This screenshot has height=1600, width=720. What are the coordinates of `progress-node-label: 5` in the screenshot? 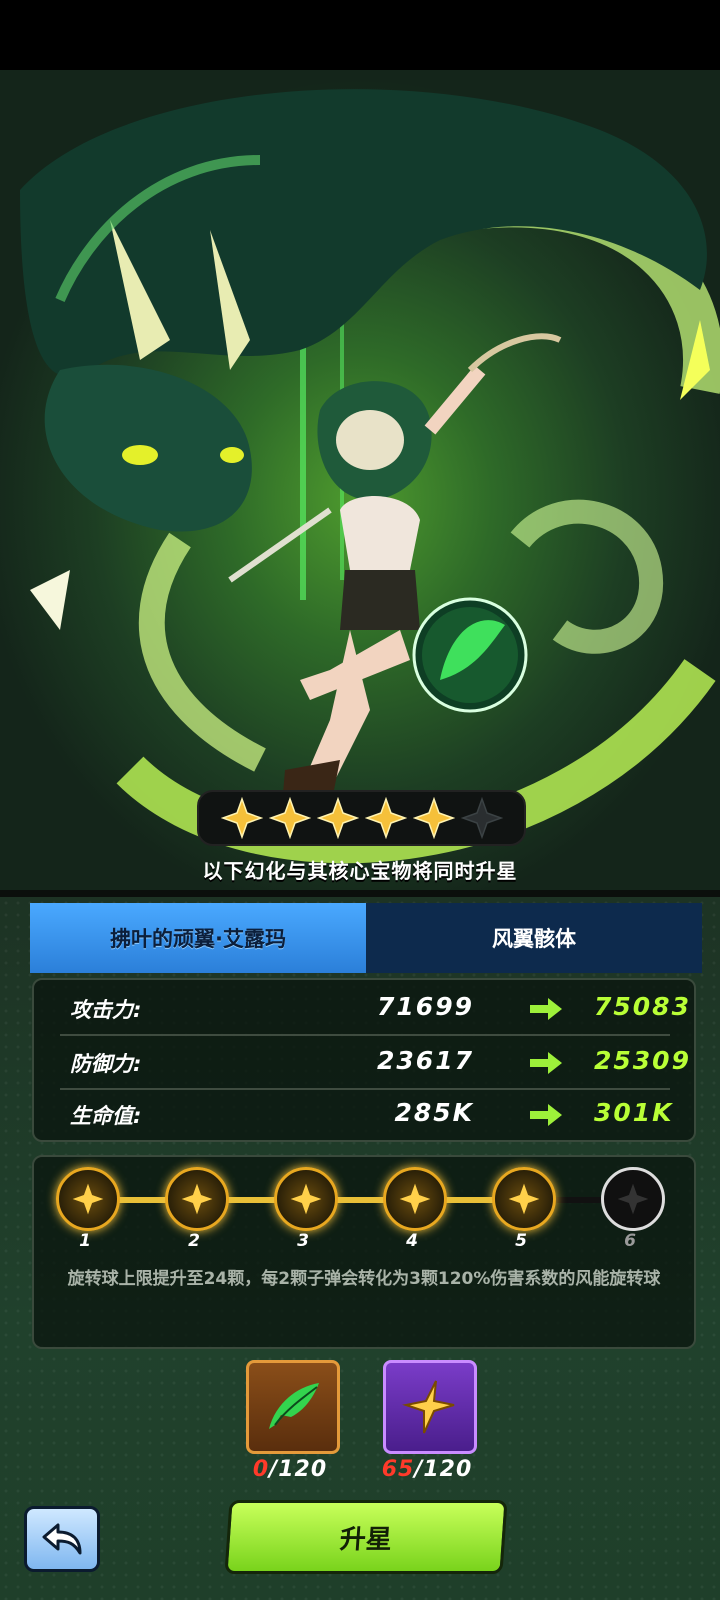 It's located at (521, 1241).